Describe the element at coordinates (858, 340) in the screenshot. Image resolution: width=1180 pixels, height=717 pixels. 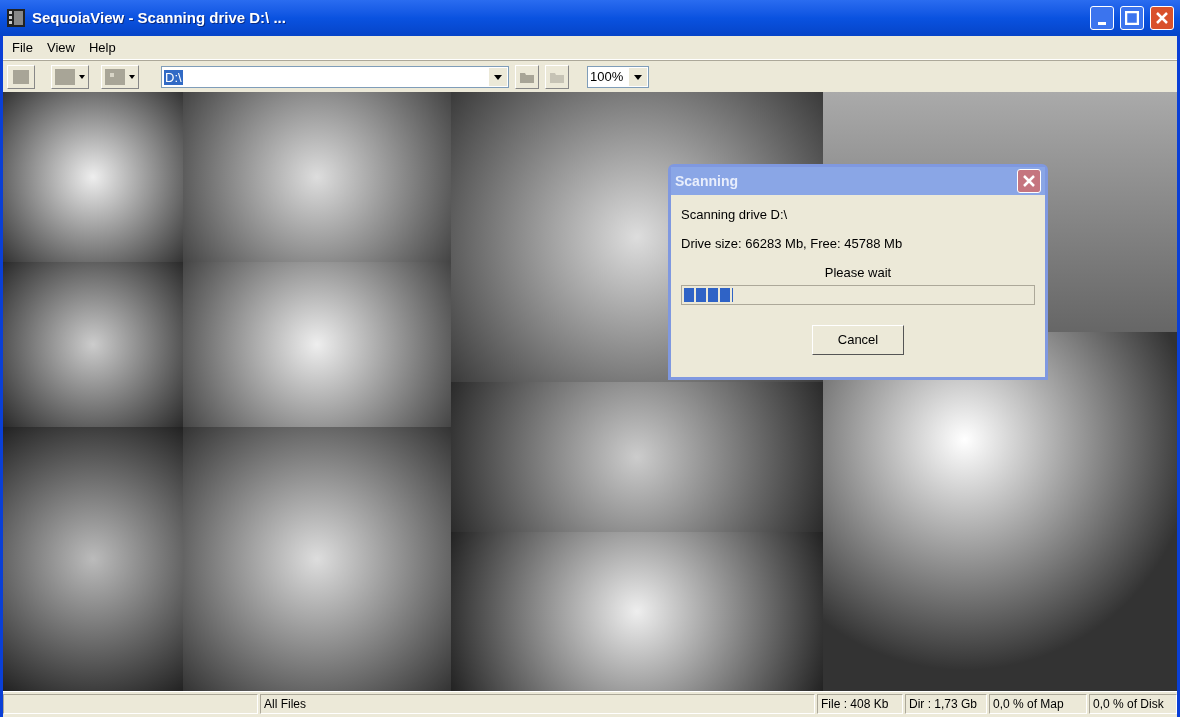
I see `cancel-button: Cancel` at that location.